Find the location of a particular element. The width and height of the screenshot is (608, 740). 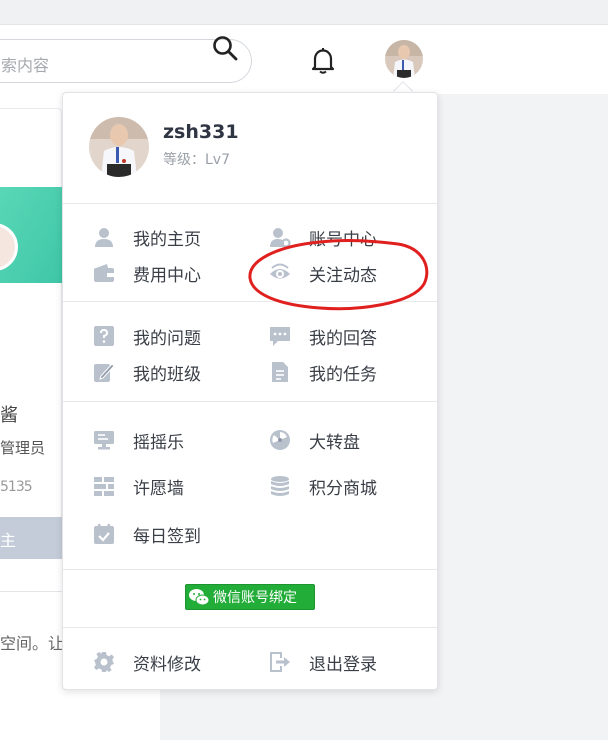

menu-wheel: 大转盘 is located at coordinates (314, 440).